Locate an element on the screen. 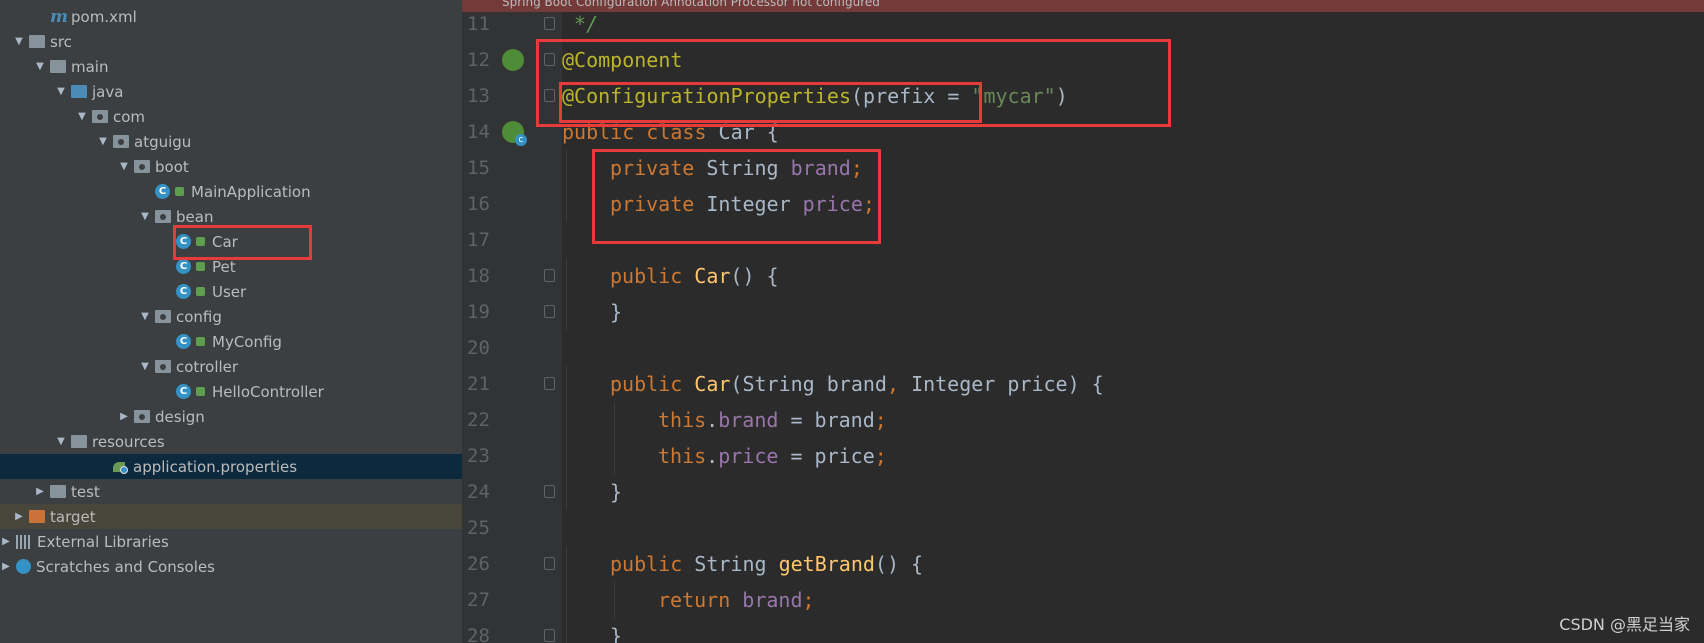  tree-item-boot: ▼ boot is located at coordinates (231, 166).